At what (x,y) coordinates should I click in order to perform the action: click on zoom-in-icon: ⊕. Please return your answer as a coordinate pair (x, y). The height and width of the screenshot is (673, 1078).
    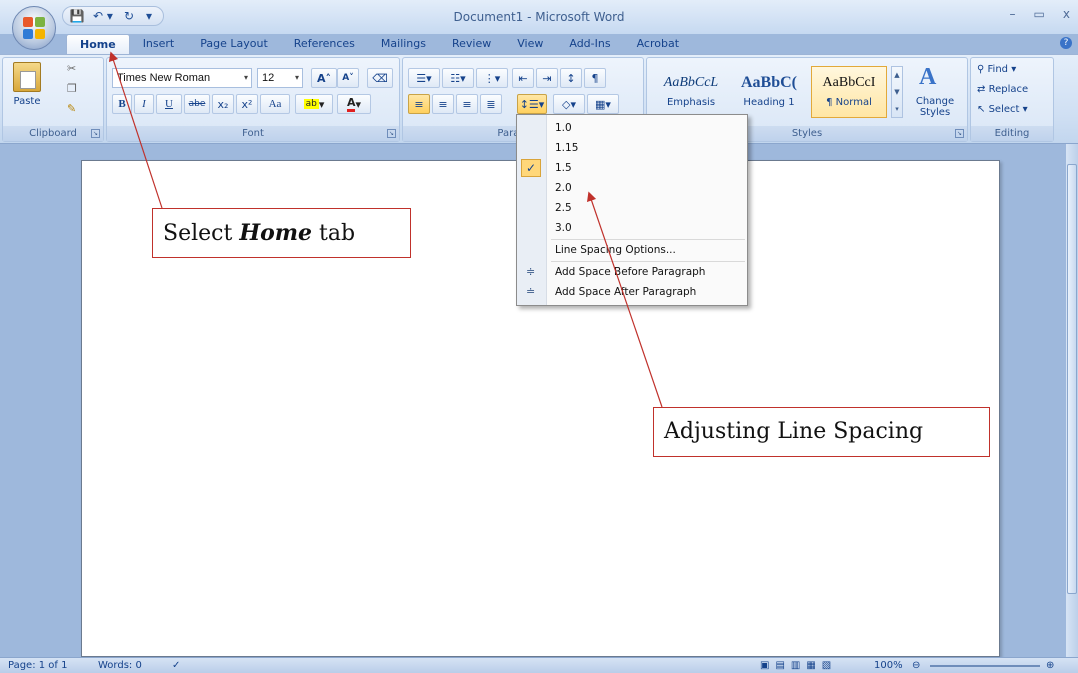
    Looking at the image, I should click on (1050, 665).